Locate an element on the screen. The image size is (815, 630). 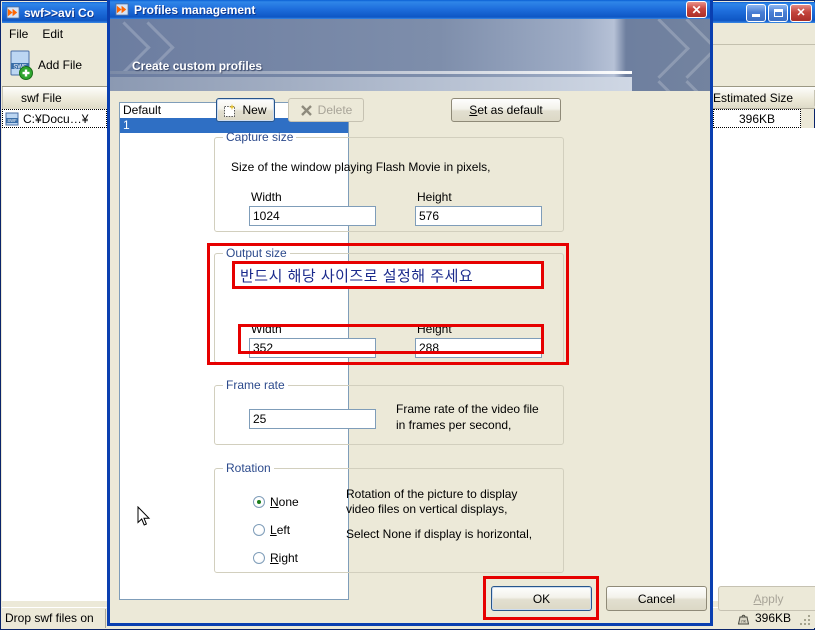
swf-file-icon: SWF is located at coordinates (12, 118).